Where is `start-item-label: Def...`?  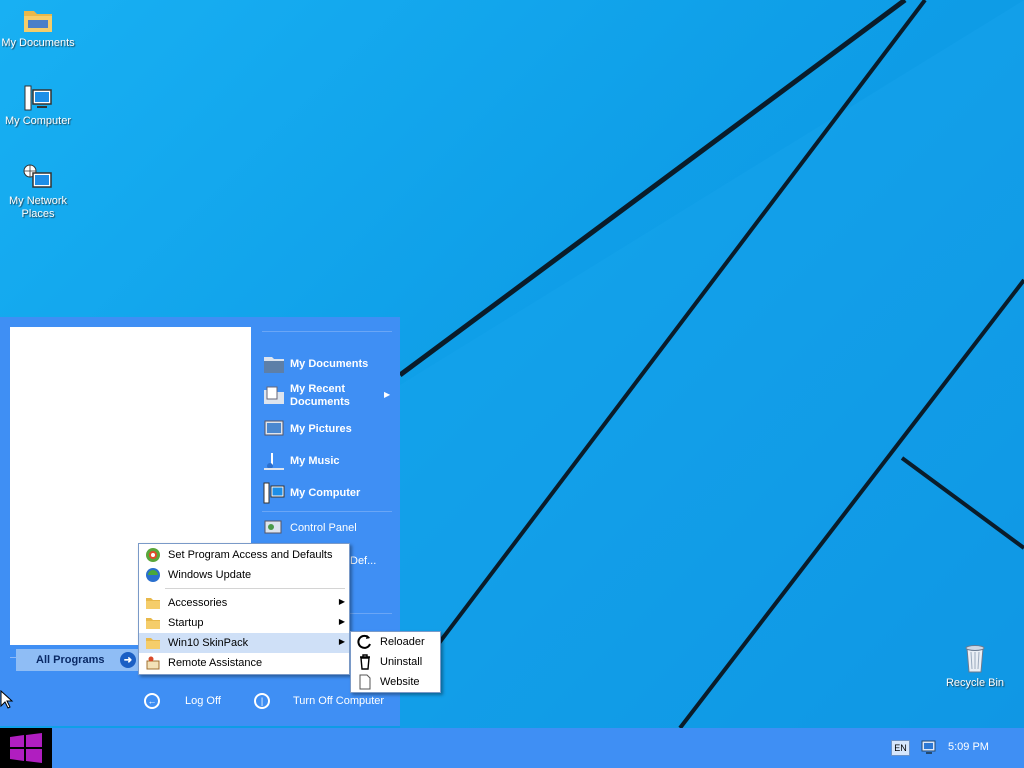 start-item-label: Def... is located at coordinates (363, 561).